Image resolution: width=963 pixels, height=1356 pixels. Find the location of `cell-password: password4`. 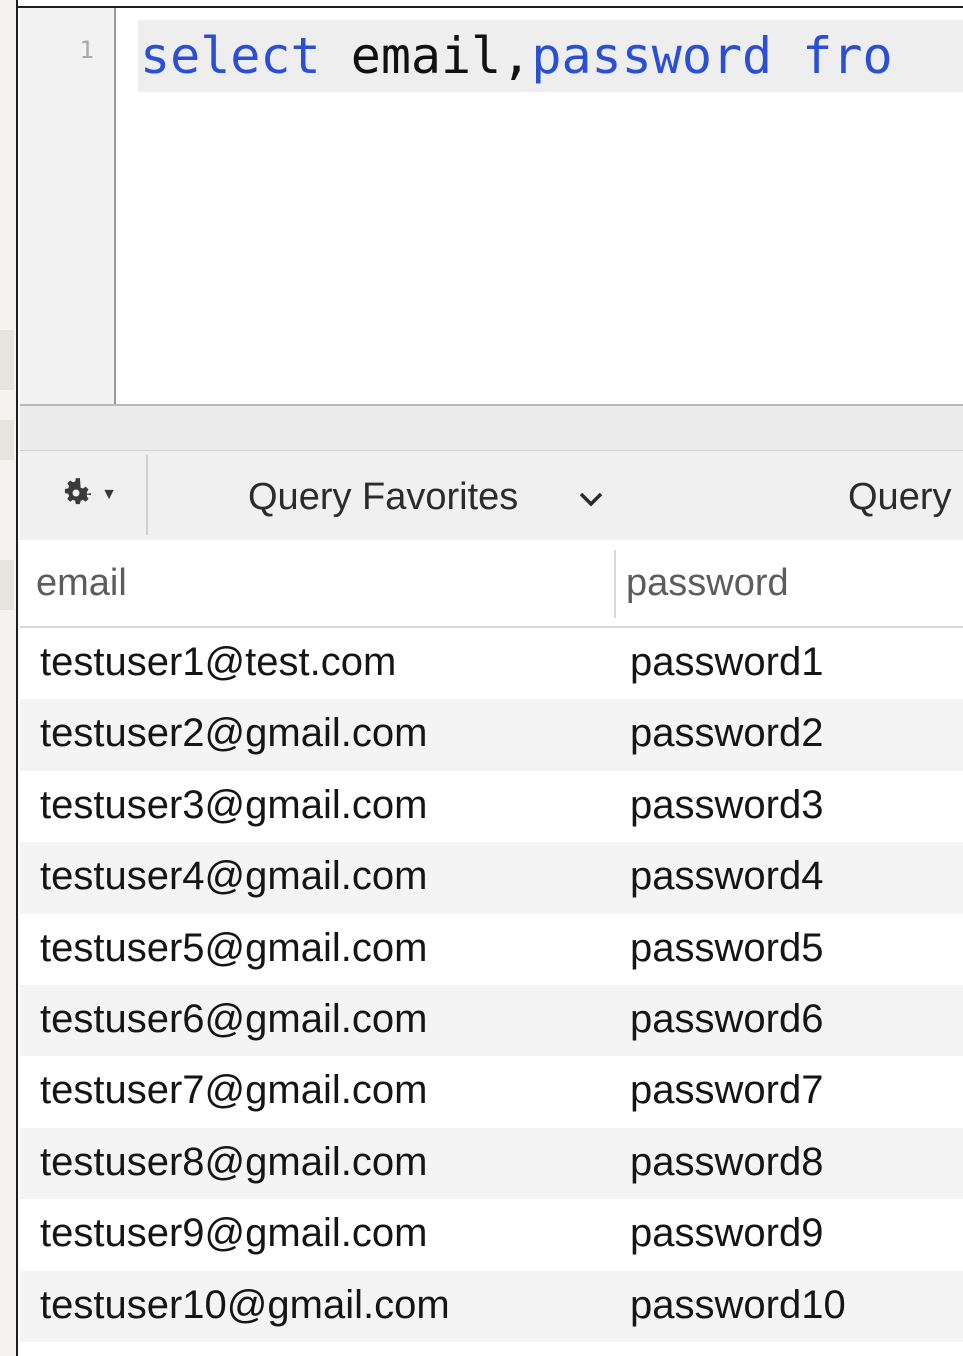

cell-password: password4 is located at coordinates (726, 876).